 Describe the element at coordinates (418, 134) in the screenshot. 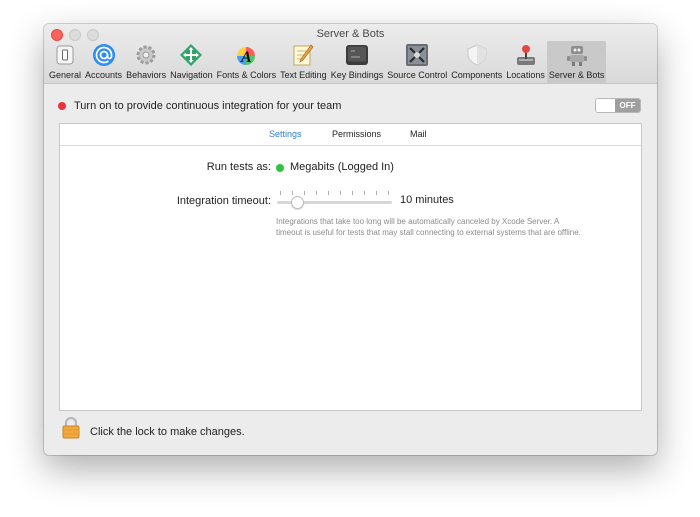

I see `tab-mail: Mail` at that location.